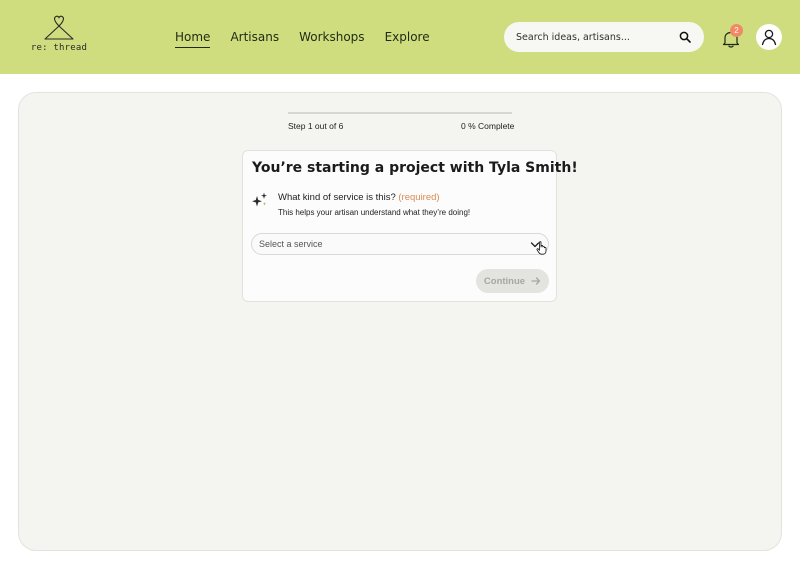 The image size is (800, 569). What do you see at coordinates (400, 113) in the screenshot?
I see `progress-bar` at bounding box center [400, 113].